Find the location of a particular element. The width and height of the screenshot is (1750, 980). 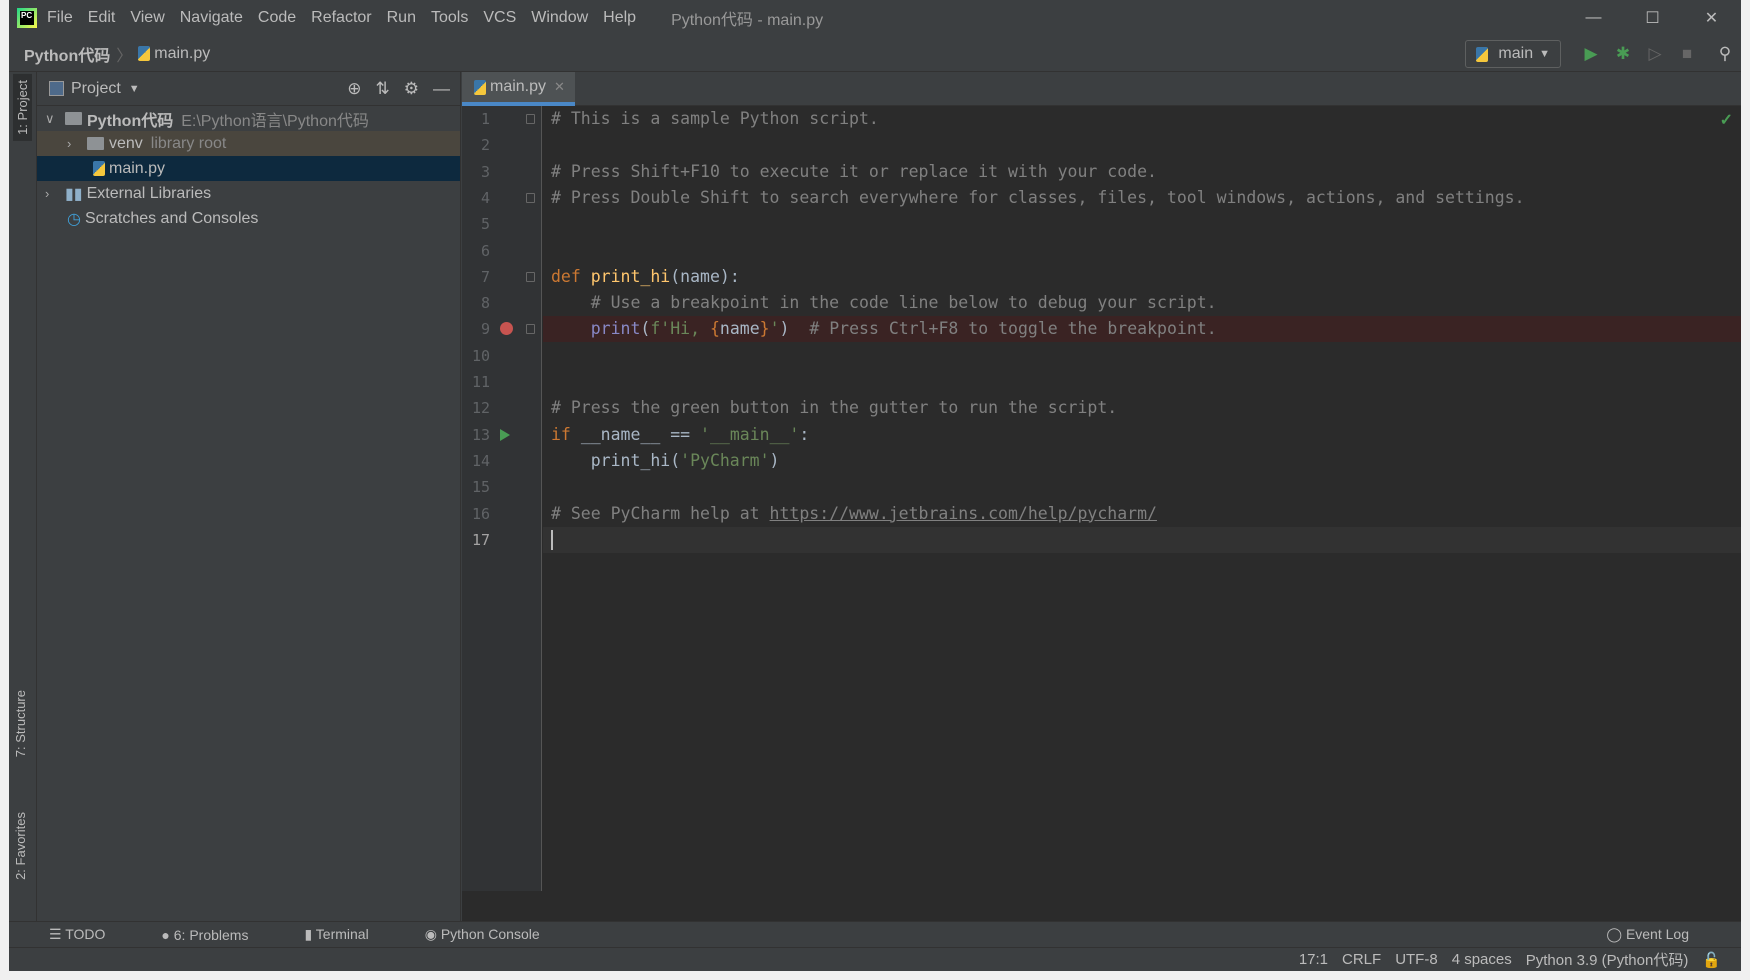

code-line: # This is a sample Python script. is located at coordinates (1142, 119).